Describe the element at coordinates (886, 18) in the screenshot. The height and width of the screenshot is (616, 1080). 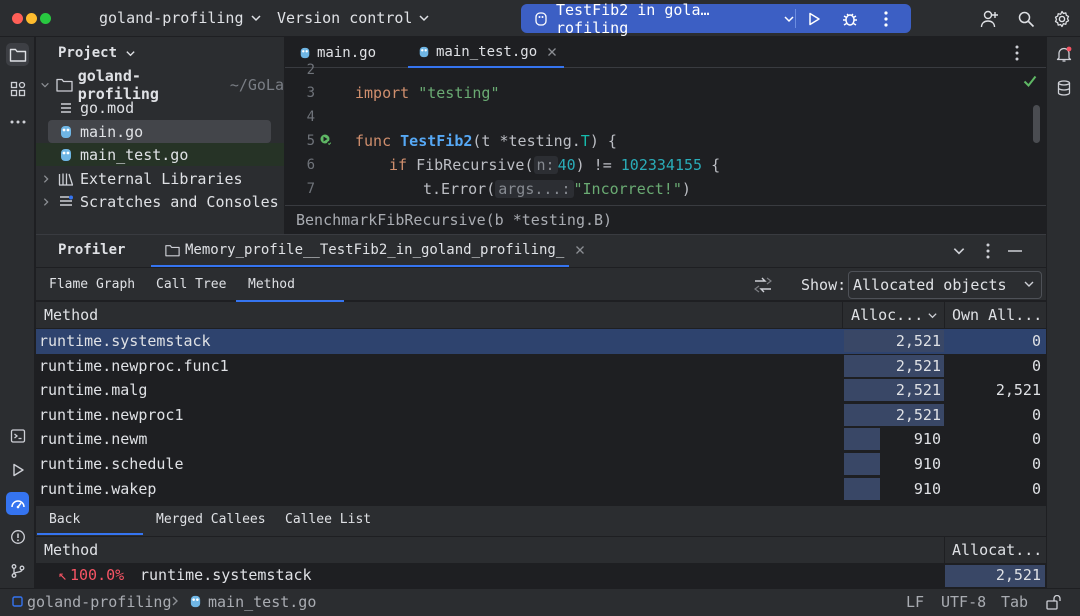
I see `more-actions-button` at that location.